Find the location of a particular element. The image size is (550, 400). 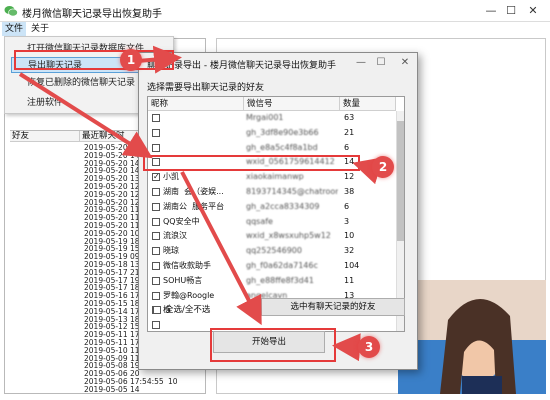

friend-select-row: 晓琼 qq252546900 32 is located at coordinates (272, 251).